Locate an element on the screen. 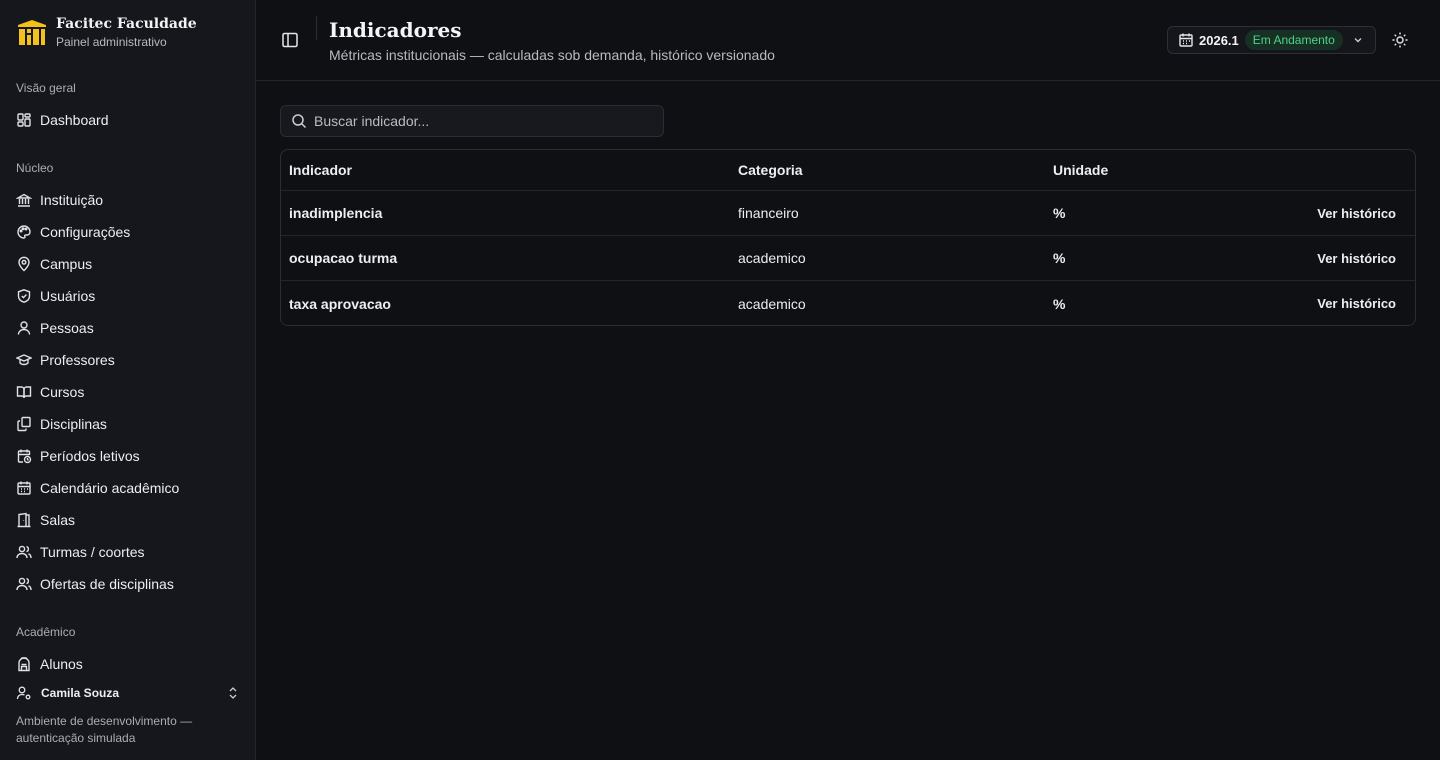 The width and height of the screenshot is (1440, 760). sidebar-item-label: Salas is located at coordinates (58, 520).